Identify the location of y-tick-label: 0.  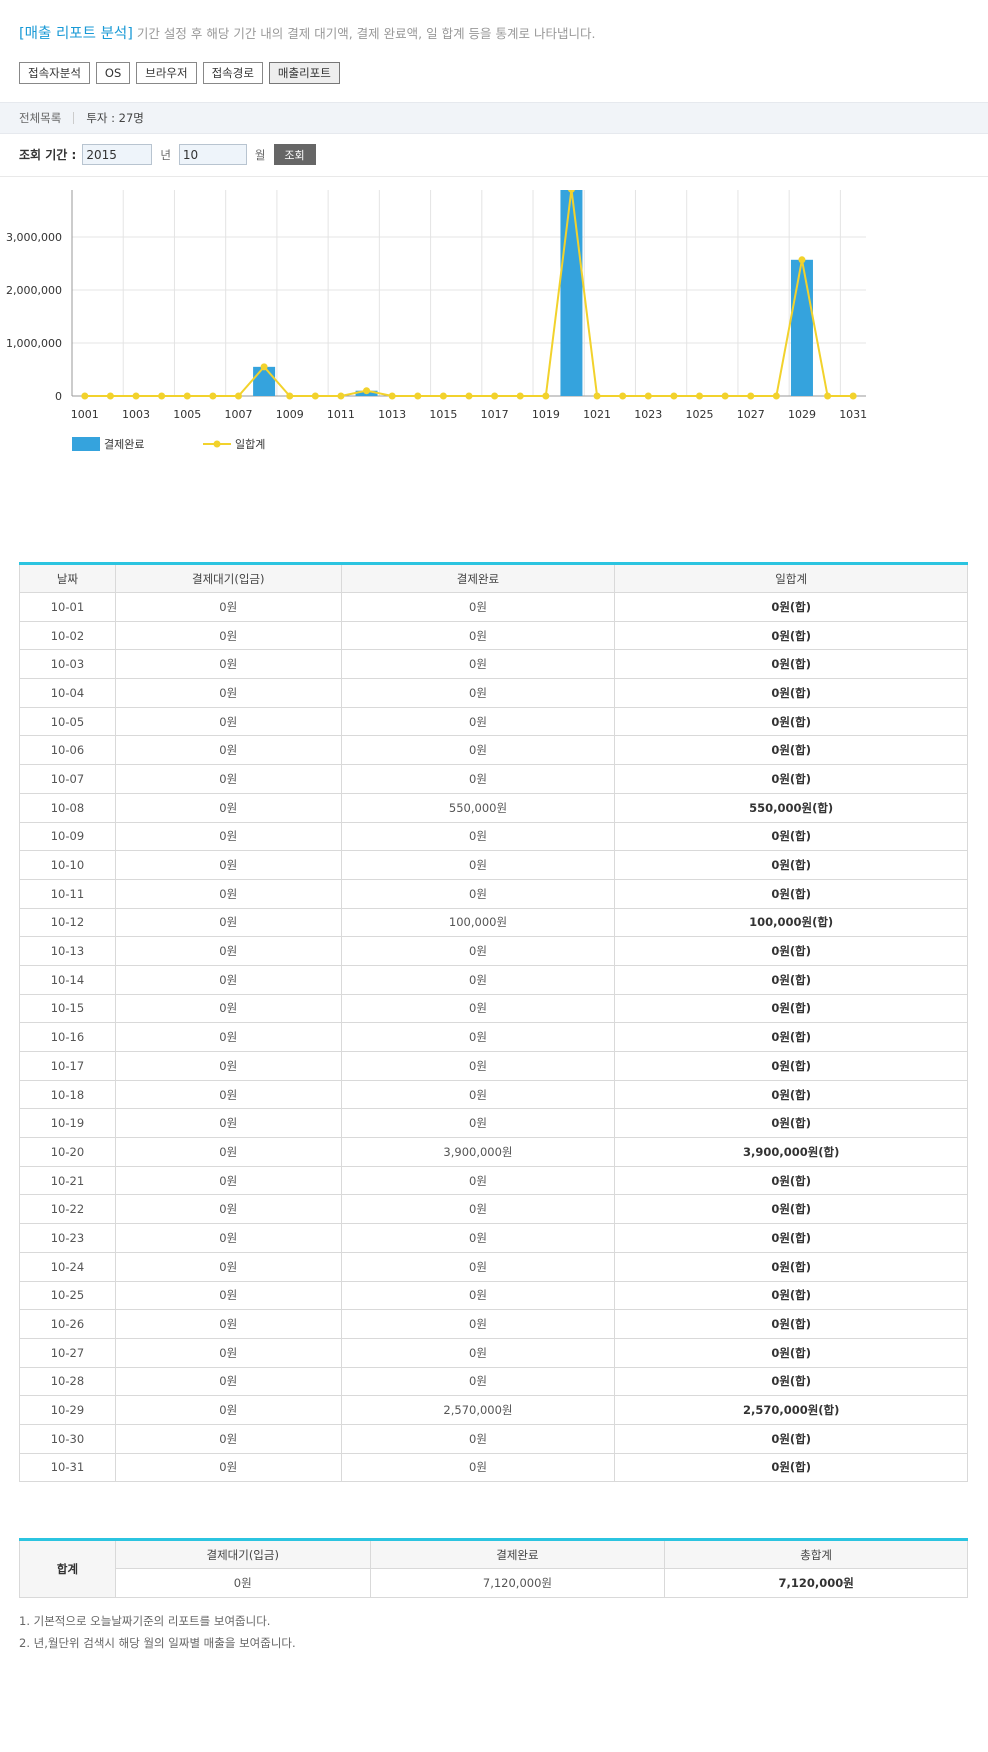
(58, 396).